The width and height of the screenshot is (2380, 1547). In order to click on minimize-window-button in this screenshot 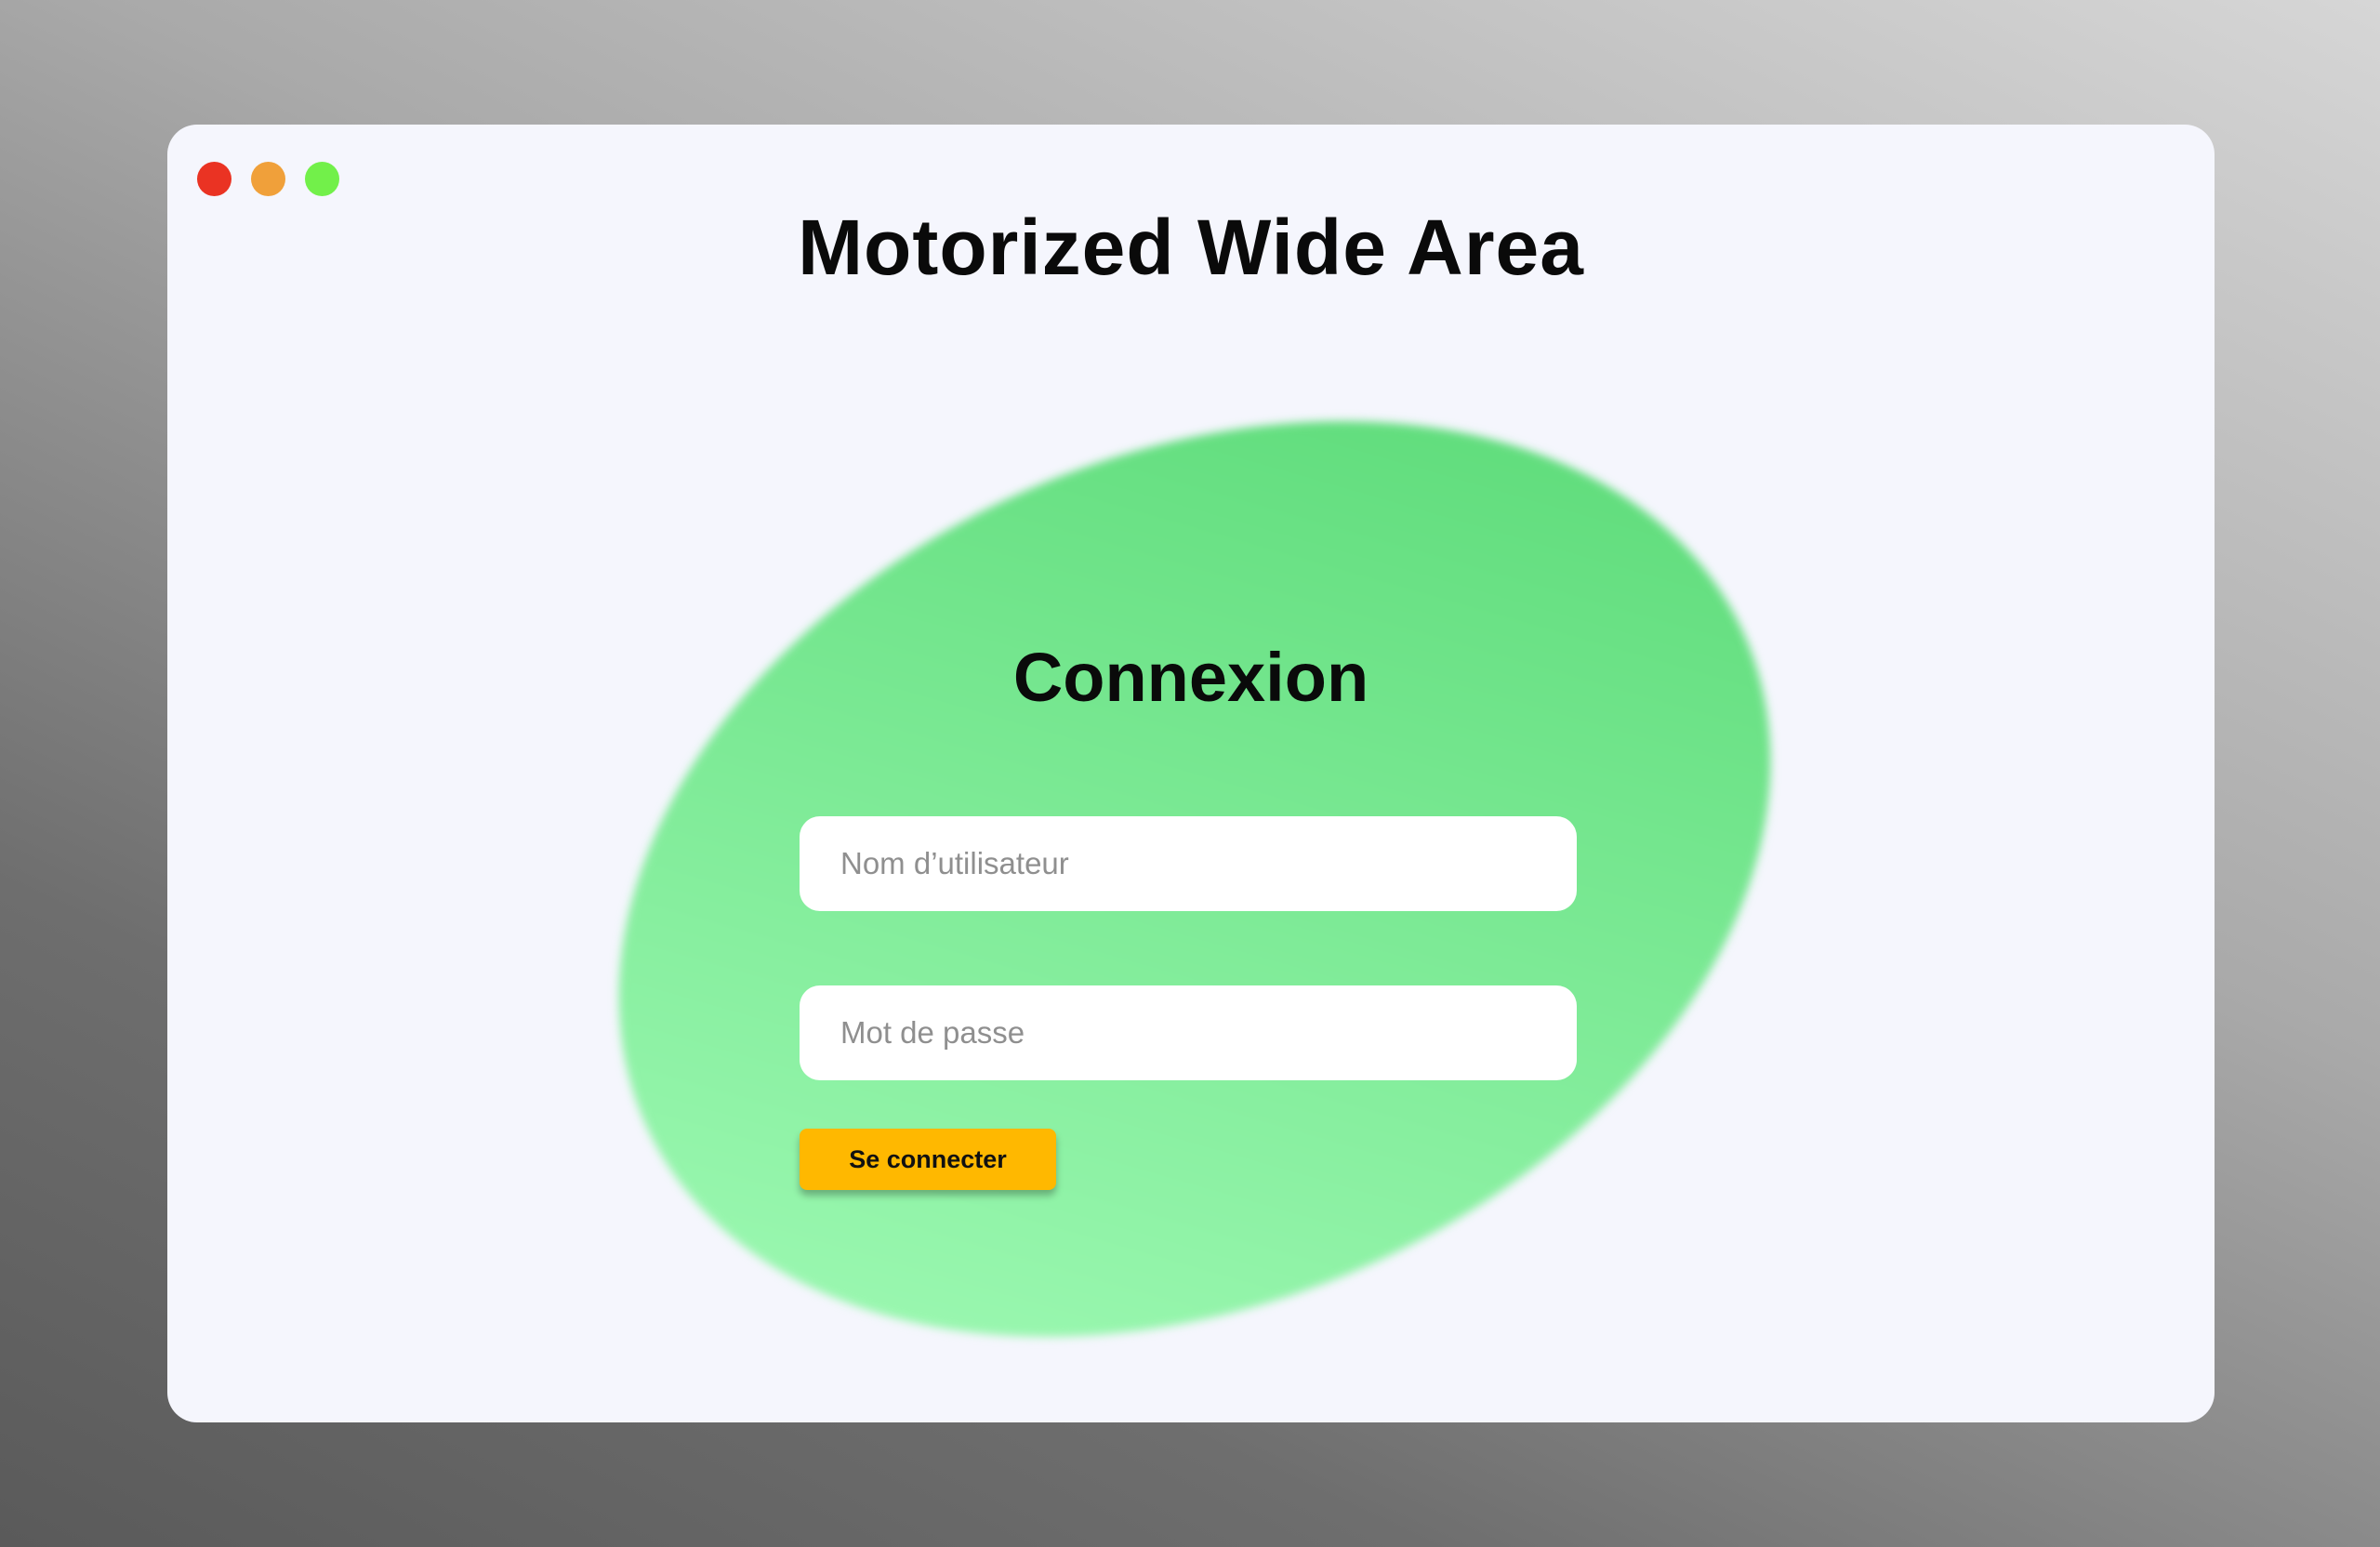, I will do `click(268, 179)`.